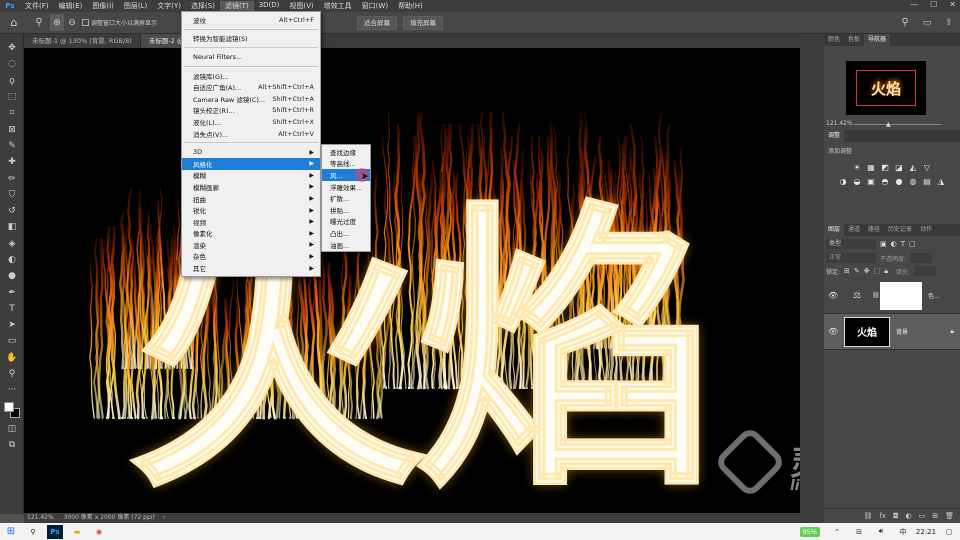 This screenshot has height=540, width=960. What do you see at coordinates (12, 97) in the screenshot?
I see `object-select-tool-icon: ⬚` at bounding box center [12, 97].